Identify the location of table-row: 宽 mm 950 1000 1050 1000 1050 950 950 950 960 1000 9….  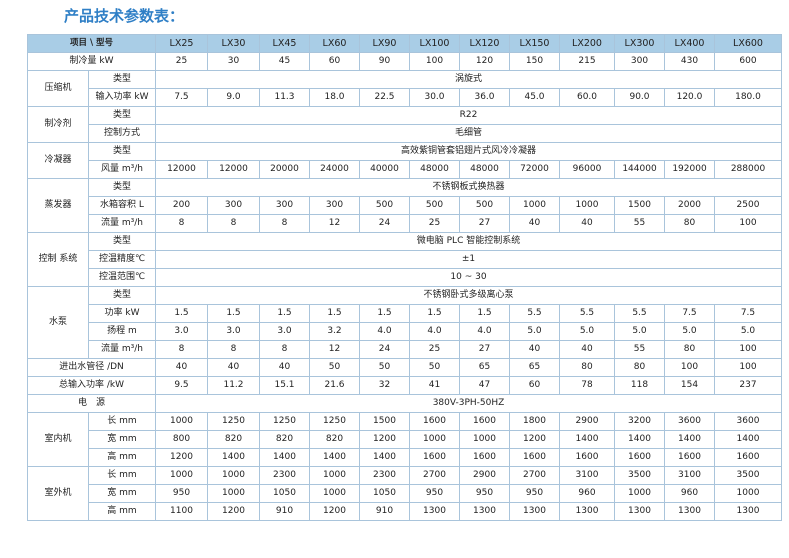
(405, 493).